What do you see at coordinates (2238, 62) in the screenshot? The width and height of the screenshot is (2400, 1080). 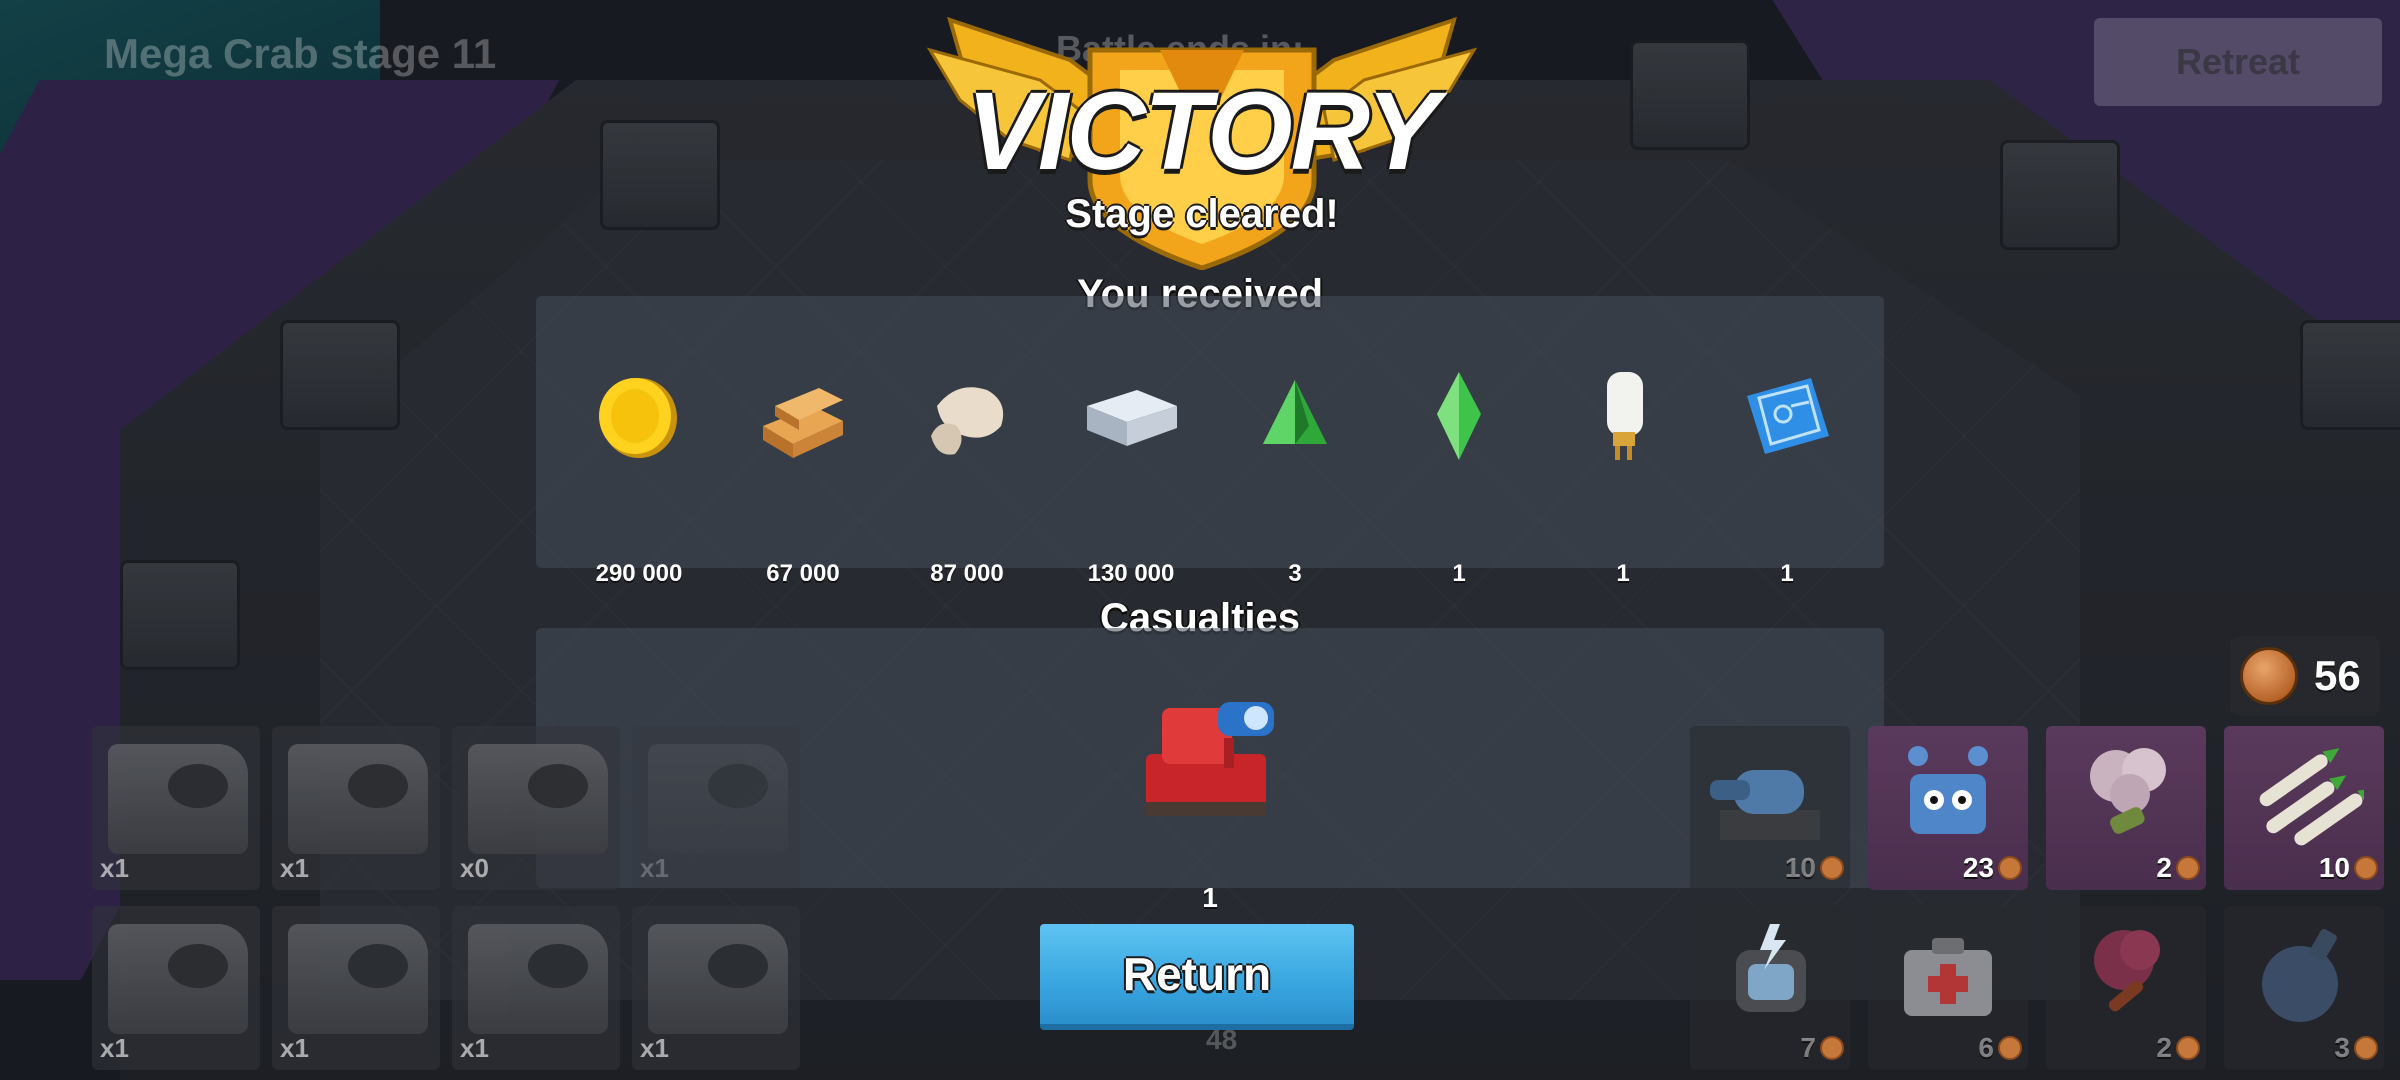 I see `retreat-button: Retreat` at bounding box center [2238, 62].